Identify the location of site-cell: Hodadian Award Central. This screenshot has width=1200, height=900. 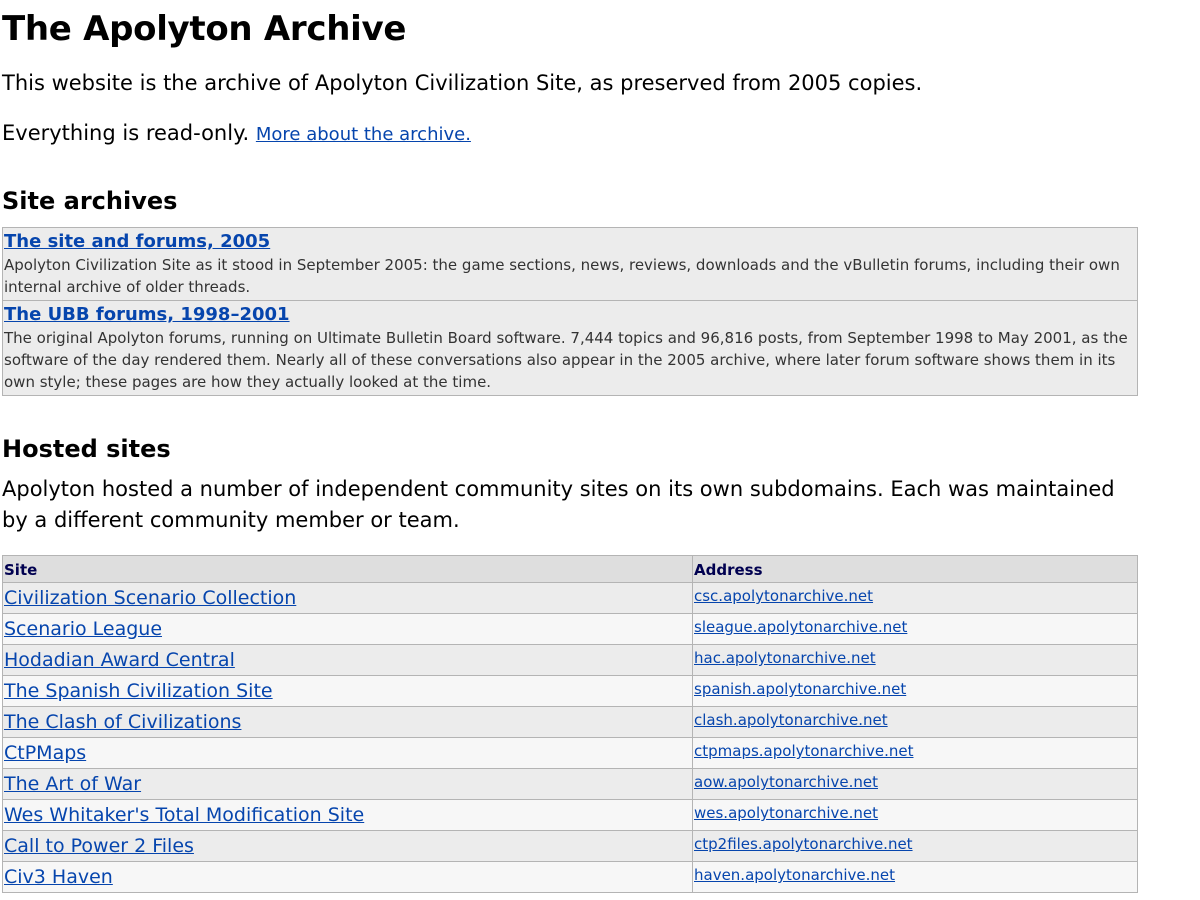
(347, 660).